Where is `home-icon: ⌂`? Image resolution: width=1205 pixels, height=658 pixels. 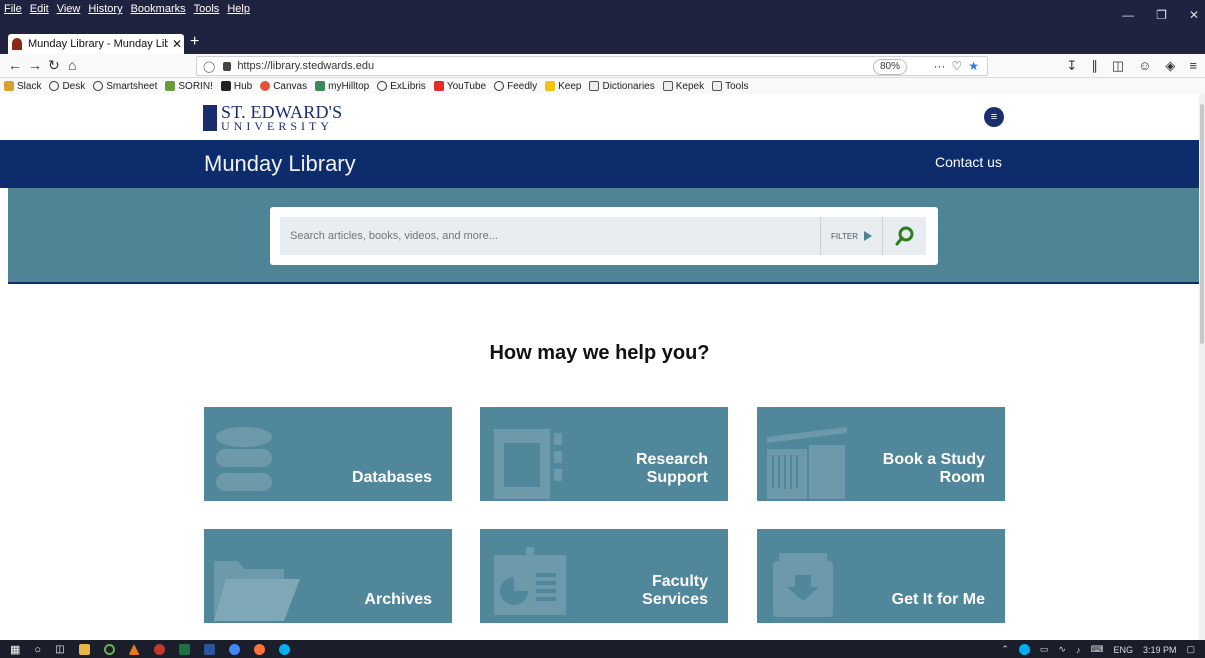 home-icon: ⌂ is located at coordinates (72, 65).